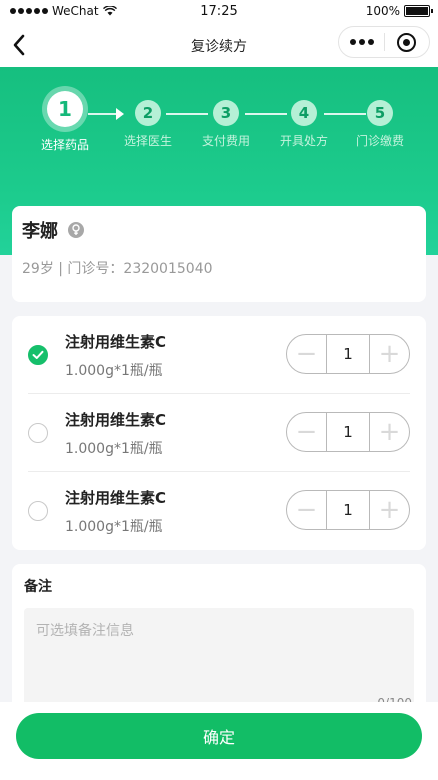 The image size is (438, 780). What do you see at coordinates (148, 113) in the screenshot?
I see `step-number: 2` at bounding box center [148, 113].